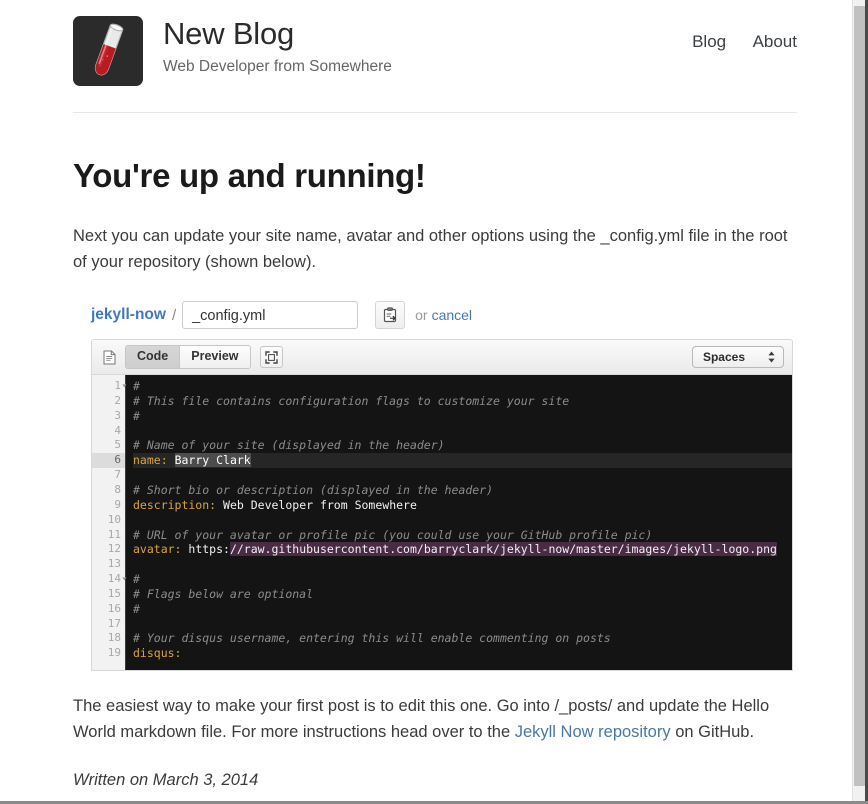 Image resolution: width=868 pixels, height=804 pixels. What do you see at coordinates (117, 475) in the screenshot?
I see `line-number: 7` at bounding box center [117, 475].